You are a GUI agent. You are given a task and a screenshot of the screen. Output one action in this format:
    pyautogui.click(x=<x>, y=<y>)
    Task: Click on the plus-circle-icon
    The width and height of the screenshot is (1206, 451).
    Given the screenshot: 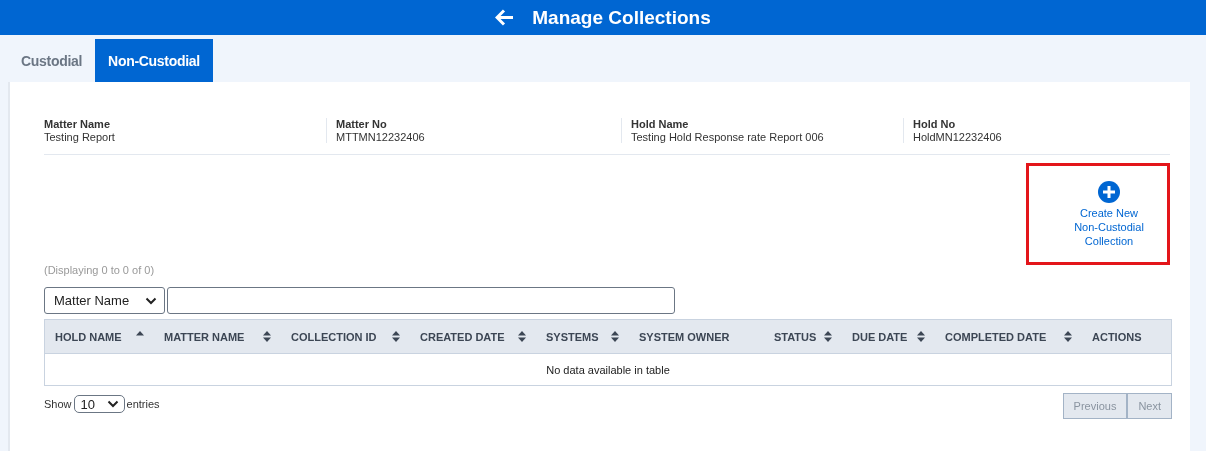 What is the action you would take?
    pyautogui.click(x=1109, y=192)
    